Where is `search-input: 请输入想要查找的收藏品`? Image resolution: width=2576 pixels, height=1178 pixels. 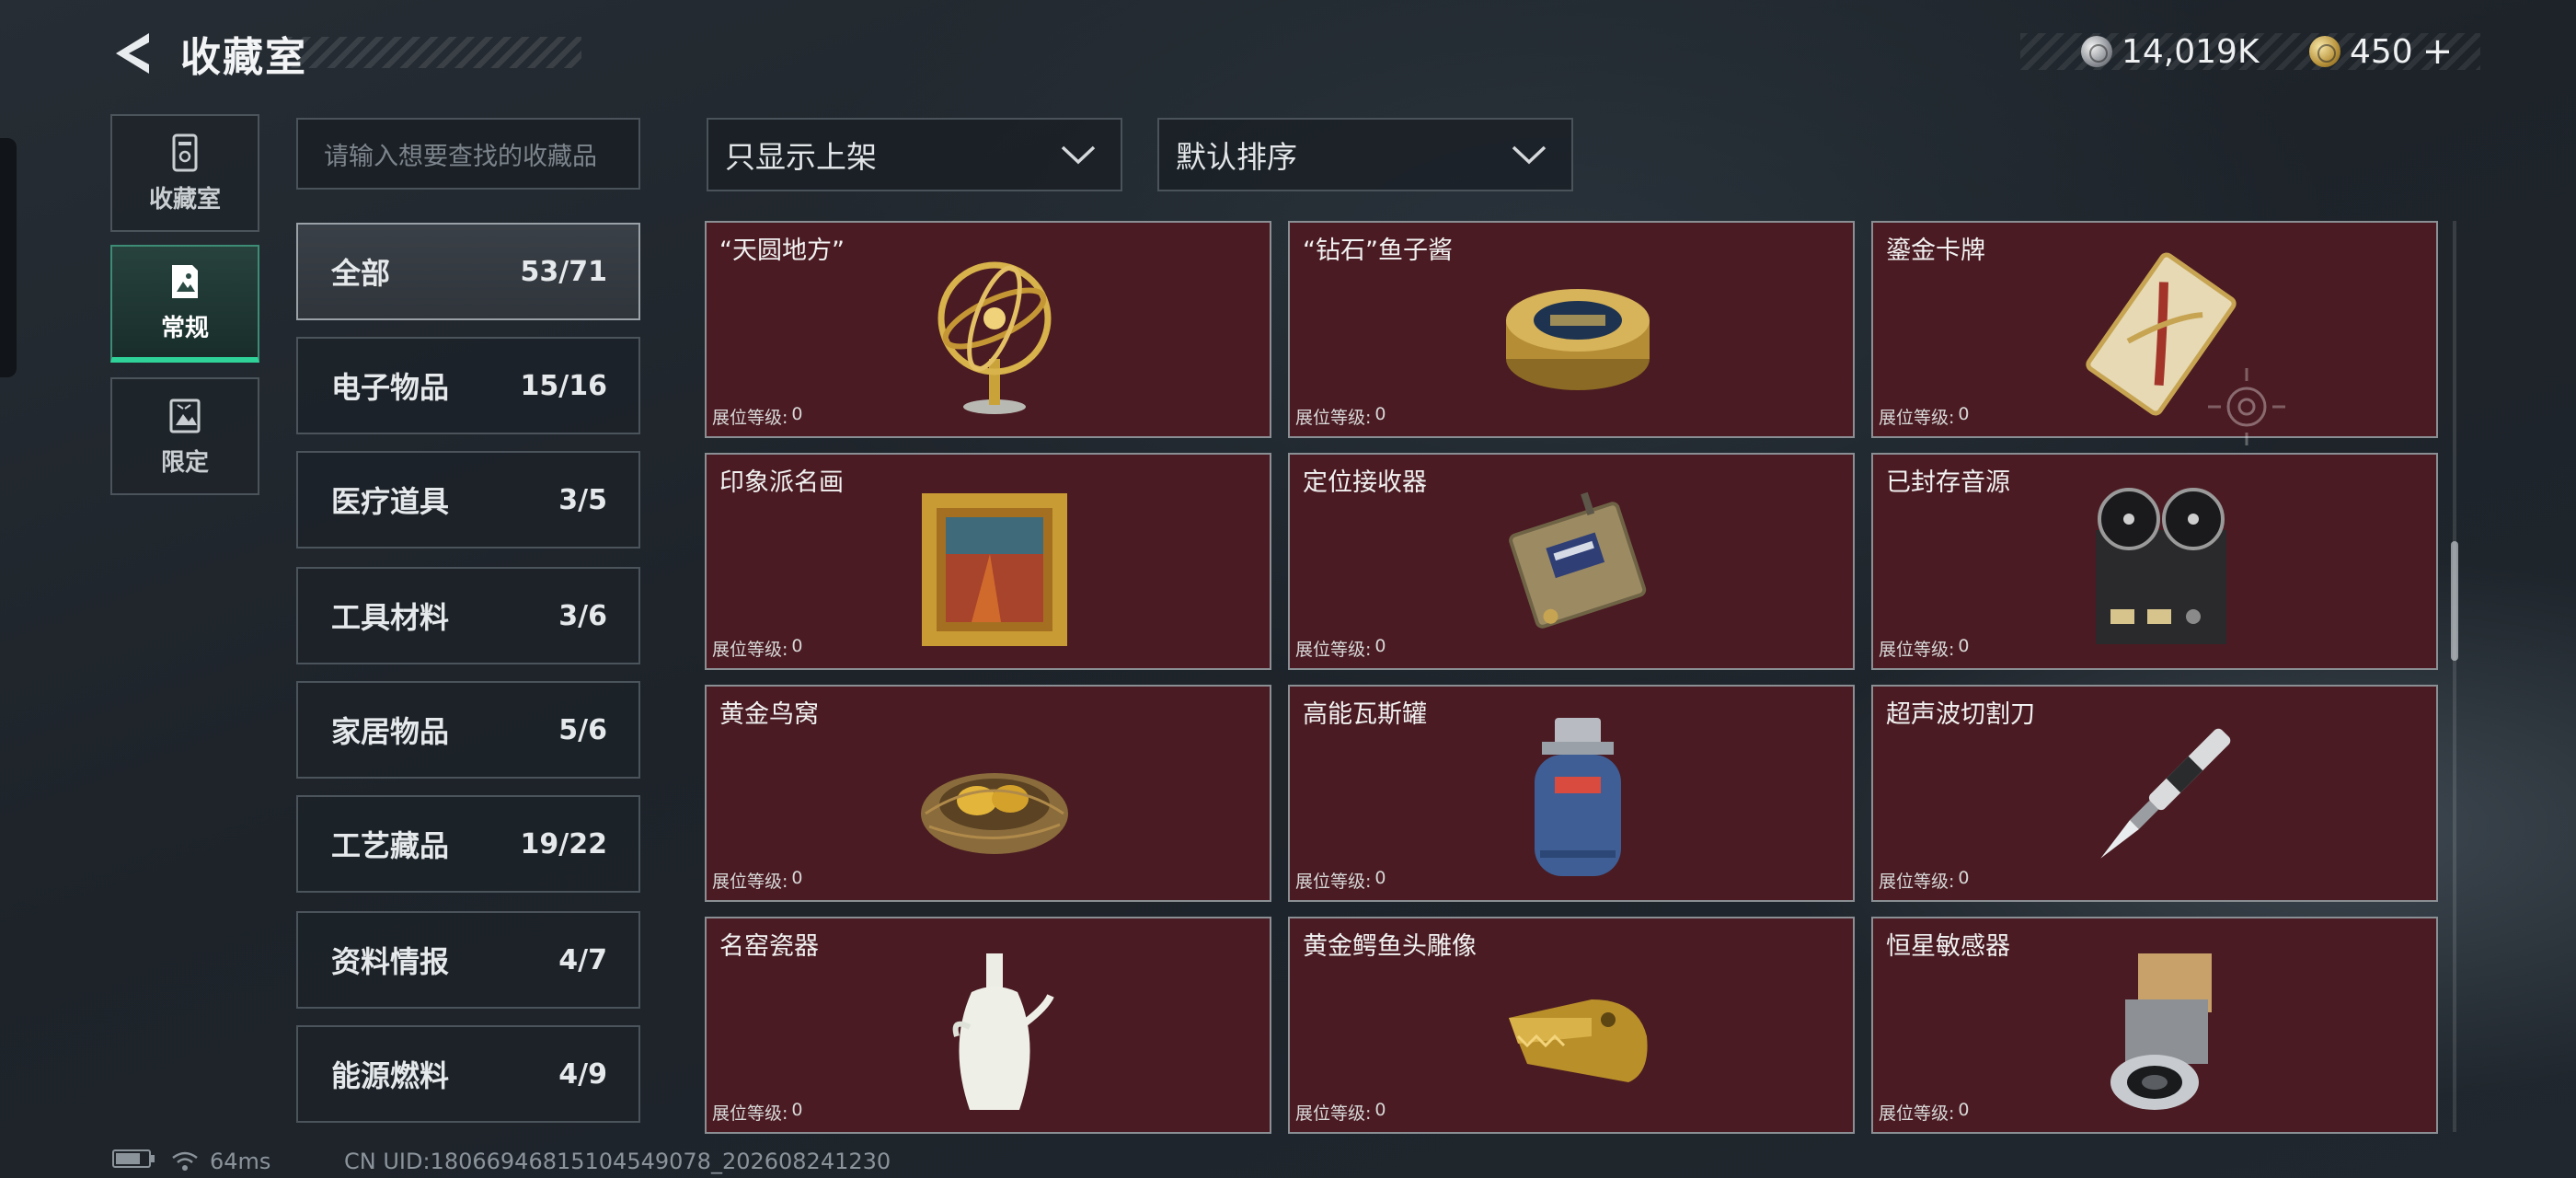
search-input: 请输入想要查找的收藏品 is located at coordinates (468, 154).